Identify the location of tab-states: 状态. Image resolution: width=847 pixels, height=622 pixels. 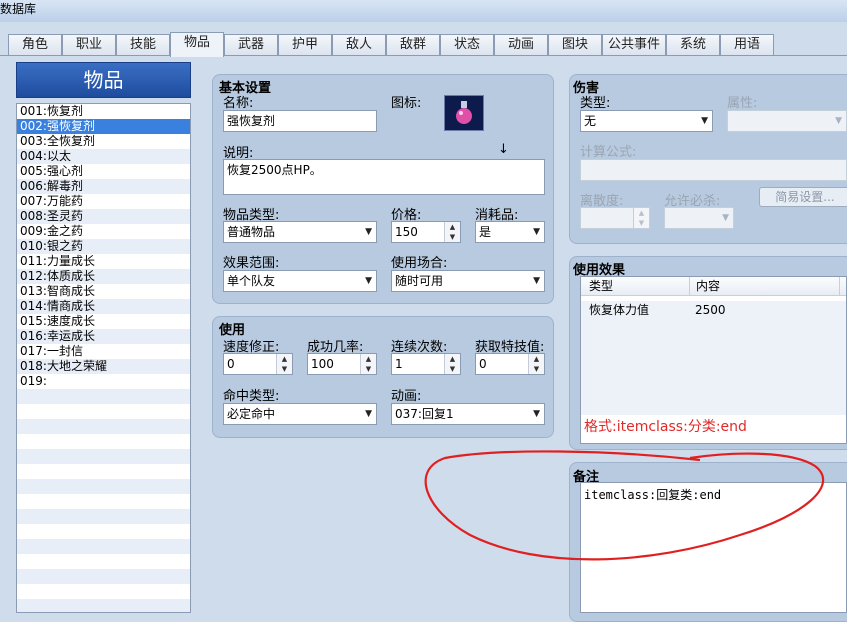
(467, 45).